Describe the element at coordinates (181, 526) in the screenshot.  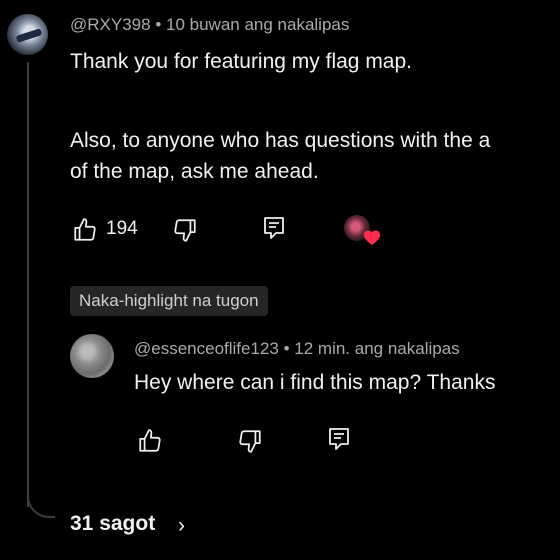
I see `chevron-right-icon: ›` at that location.